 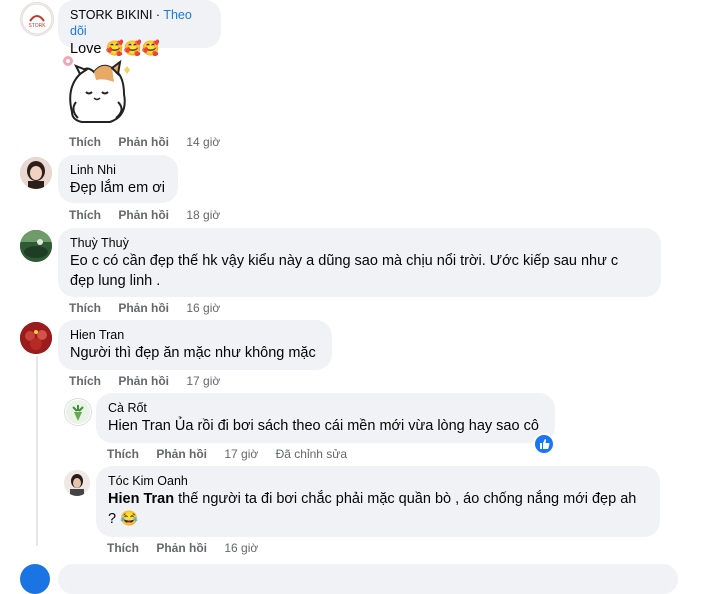 I want to click on comment-text: Đẹp lắm em ơi, so click(x=117, y=188).